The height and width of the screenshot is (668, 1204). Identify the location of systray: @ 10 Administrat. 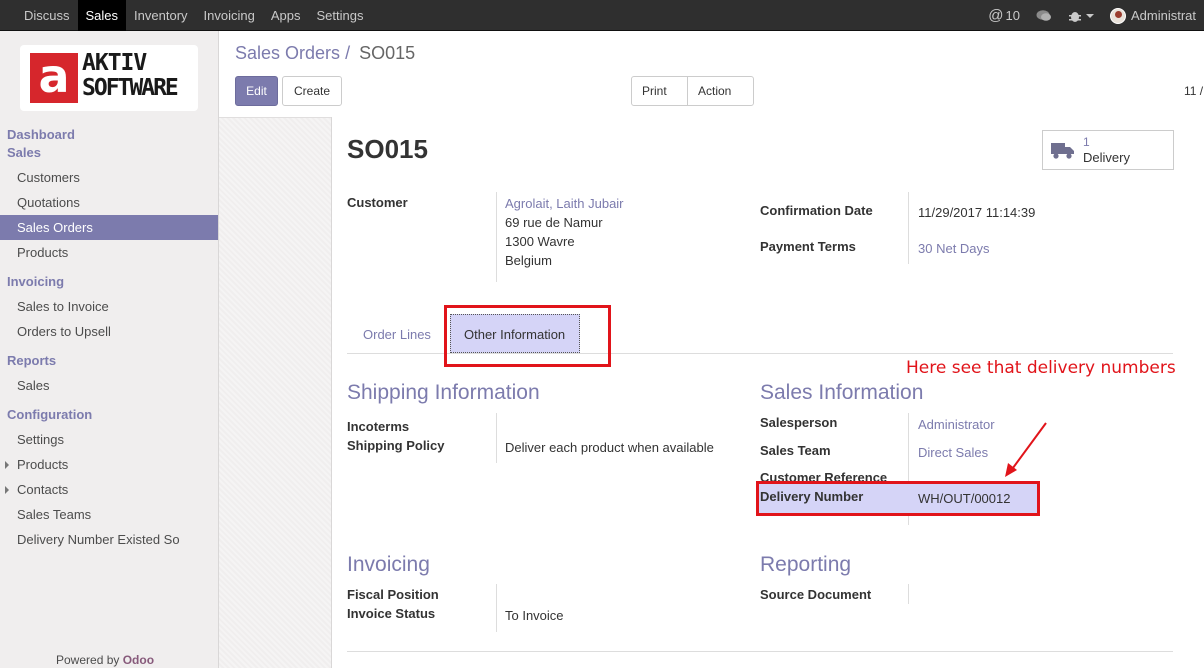
(1092, 15).